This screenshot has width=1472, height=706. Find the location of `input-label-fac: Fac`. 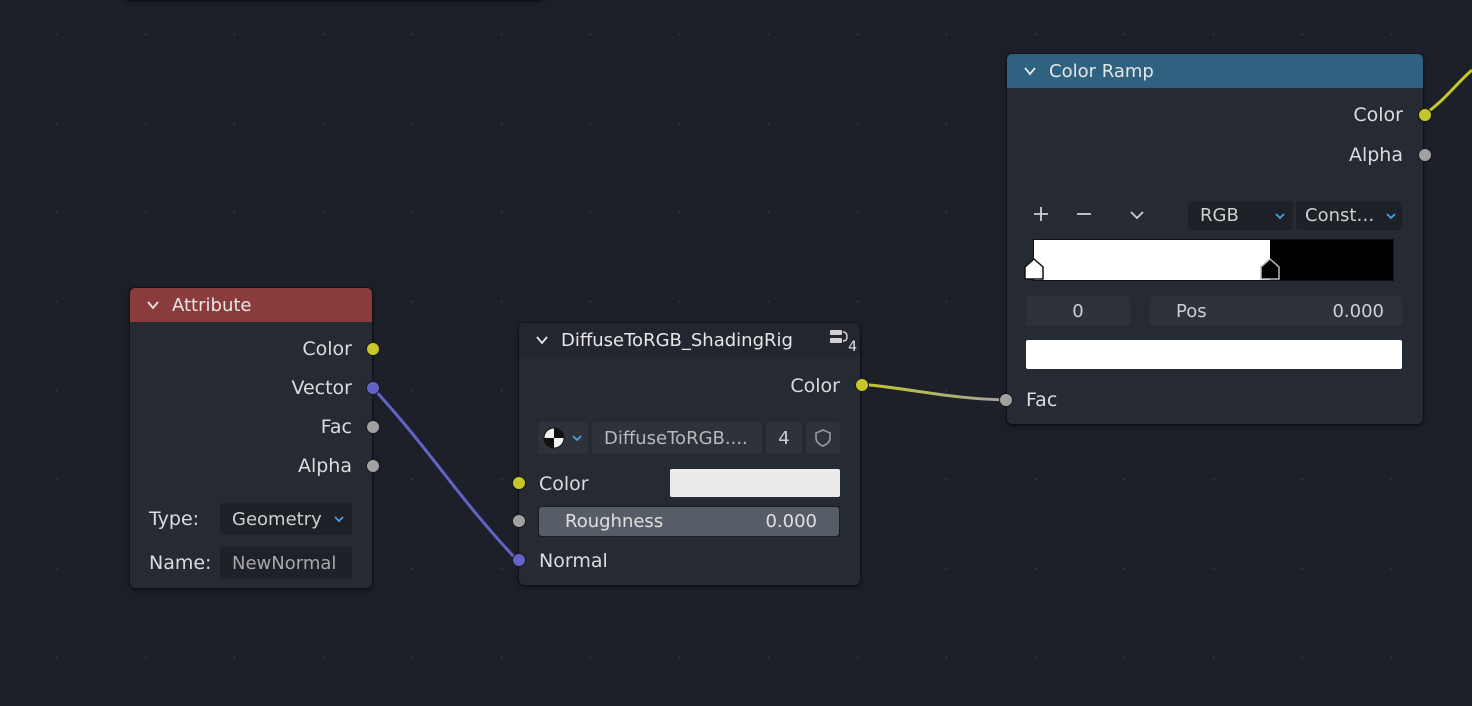

input-label-fac: Fac is located at coordinates (1042, 400).